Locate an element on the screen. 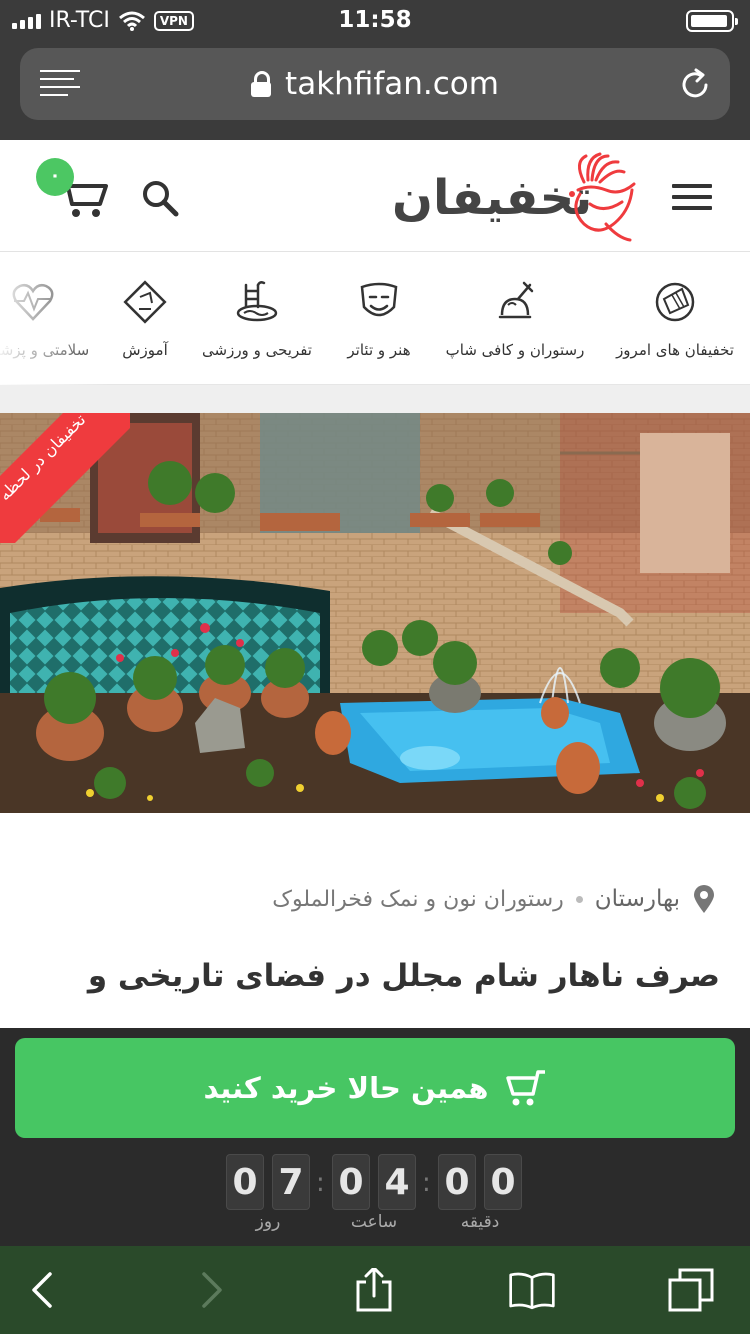 The width and height of the screenshot is (750, 1334). category-label: سلامتی و پزشکی is located at coordinates (45, 350).